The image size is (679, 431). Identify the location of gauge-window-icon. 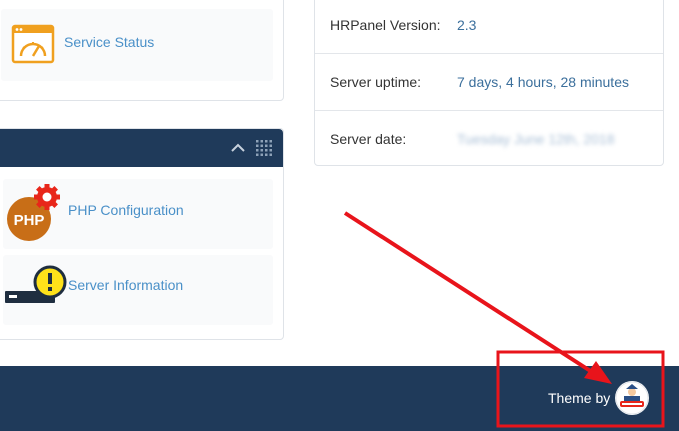
(33, 44).